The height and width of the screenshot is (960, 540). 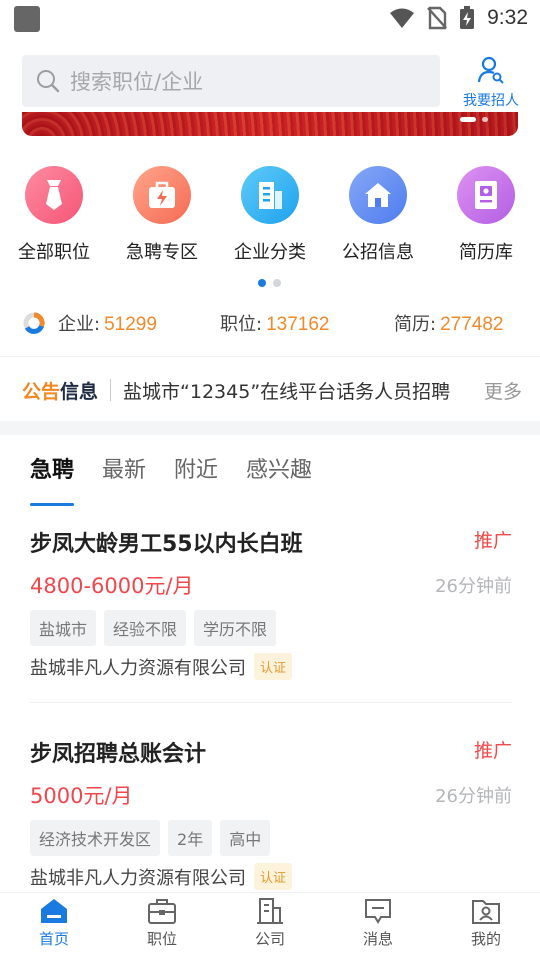 What do you see at coordinates (124, 473) in the screenshot?
I see `tab-latest: 最新` at bounding box center [124, 473].